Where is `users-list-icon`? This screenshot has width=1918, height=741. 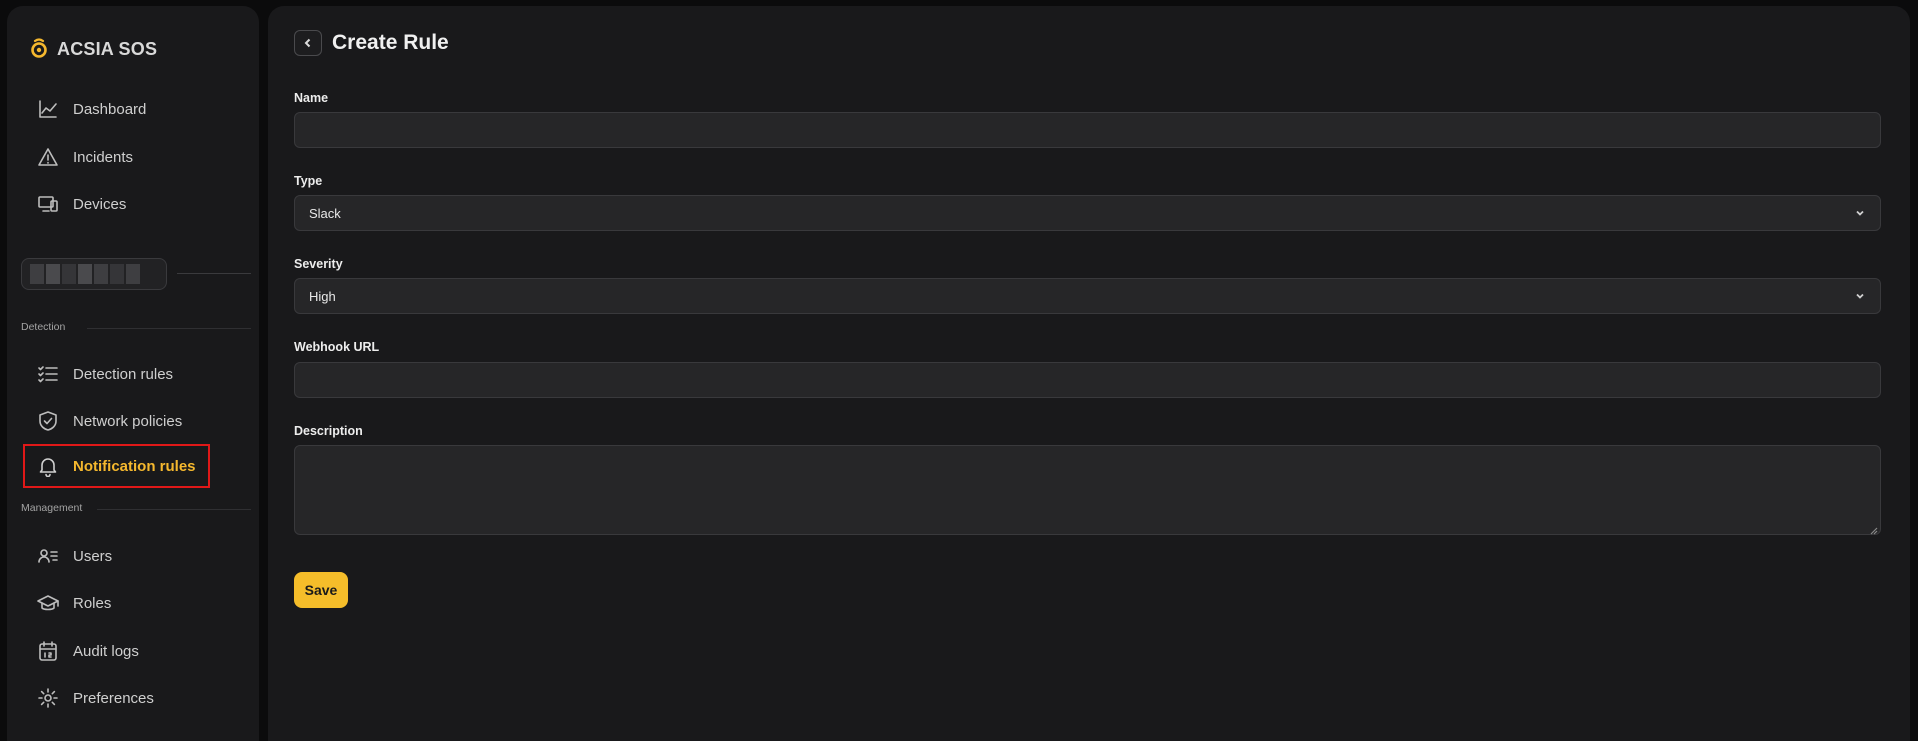 users-list-icon is located at coordinates (48, 556).